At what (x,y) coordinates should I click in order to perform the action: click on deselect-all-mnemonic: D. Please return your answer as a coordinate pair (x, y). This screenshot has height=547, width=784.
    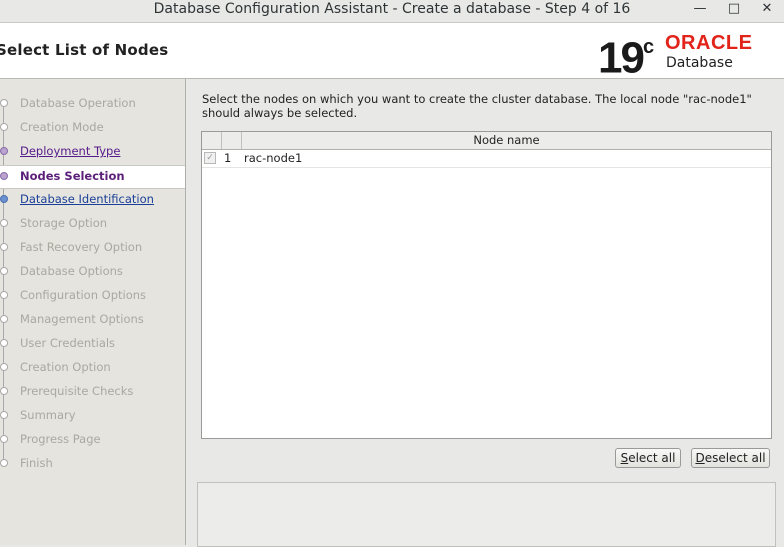
    Looking at the image, I should click on (700, 458).